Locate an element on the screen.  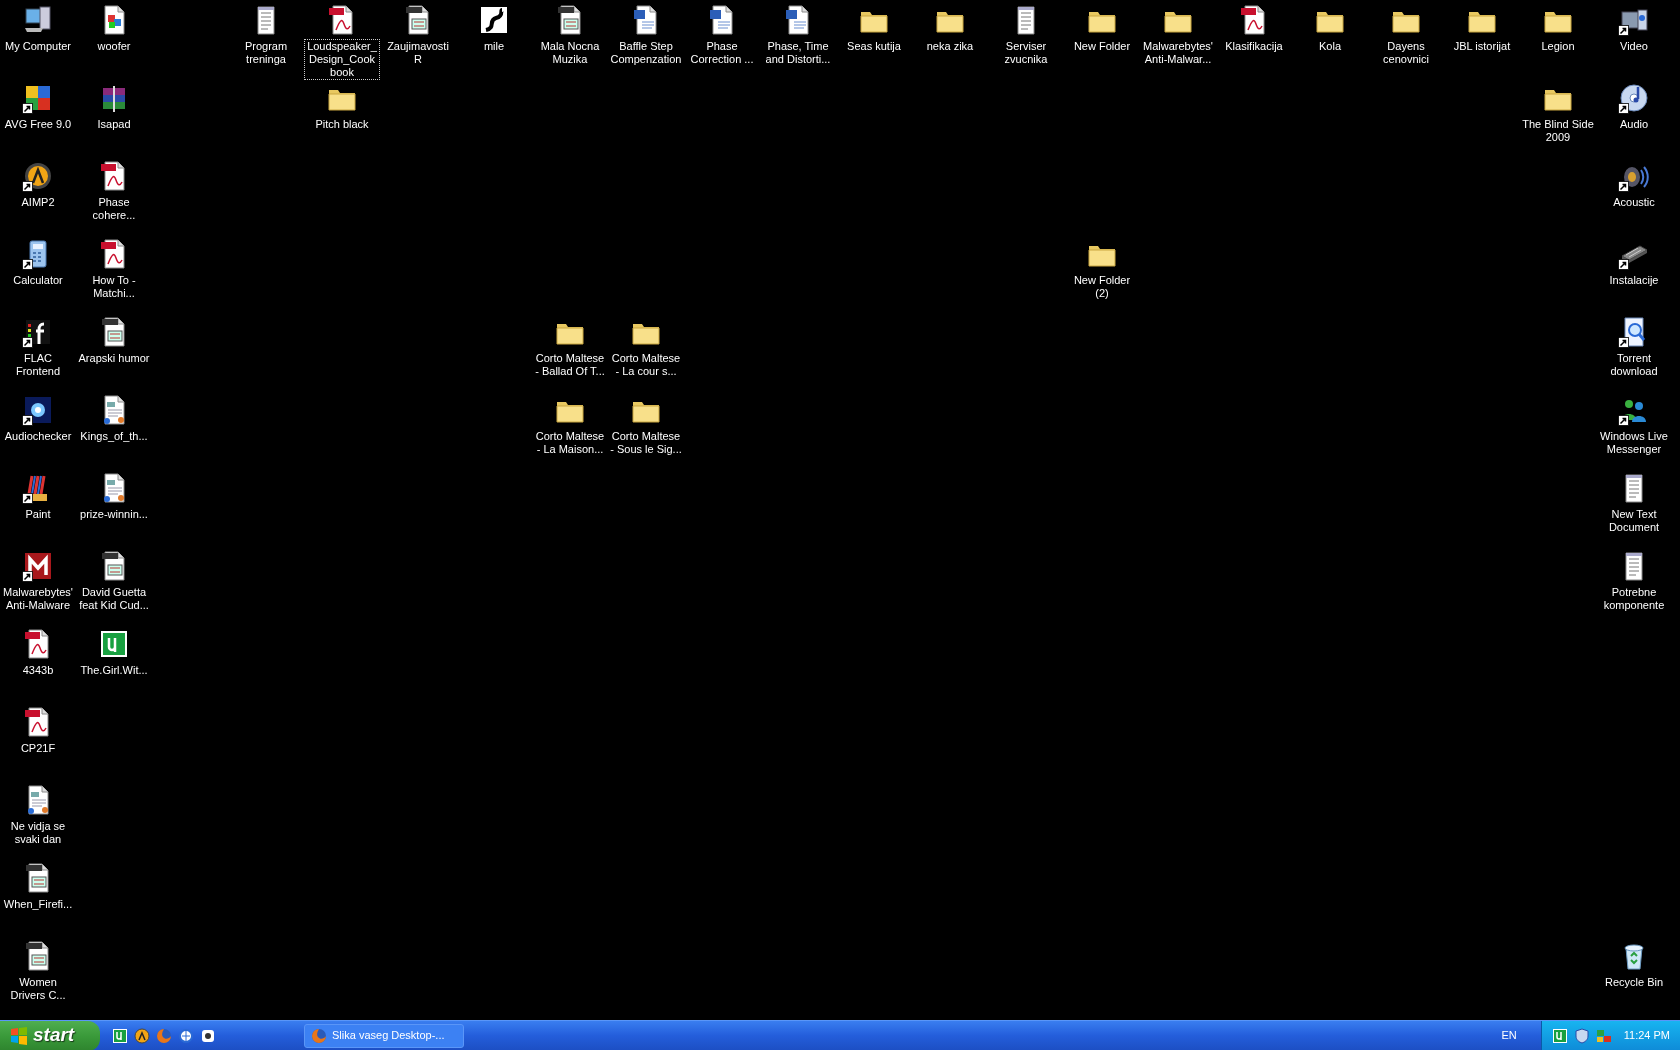
icon-label: Isapad is located at coordinates (114, 124).